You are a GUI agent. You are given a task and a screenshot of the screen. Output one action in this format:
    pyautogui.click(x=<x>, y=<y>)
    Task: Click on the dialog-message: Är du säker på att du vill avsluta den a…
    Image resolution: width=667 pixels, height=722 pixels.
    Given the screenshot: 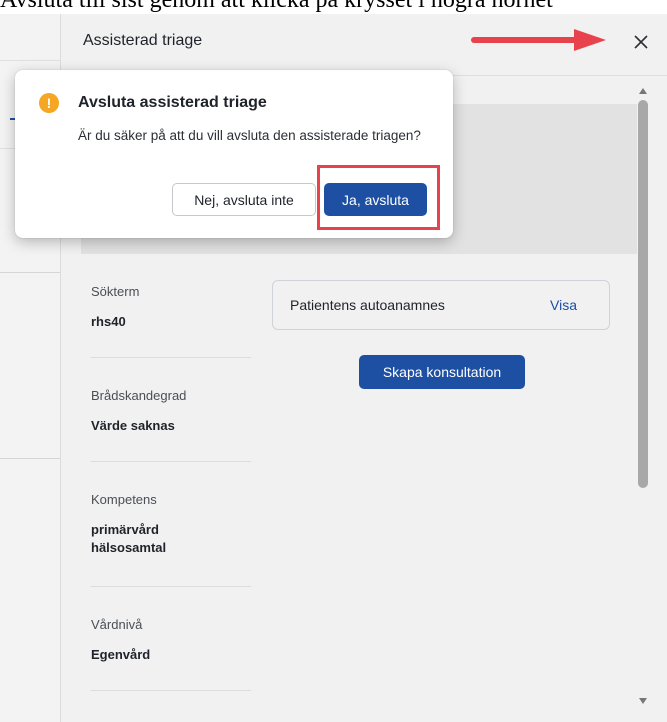 What is the action you would take?
    pyautogui.click(x=249, y=135)
    